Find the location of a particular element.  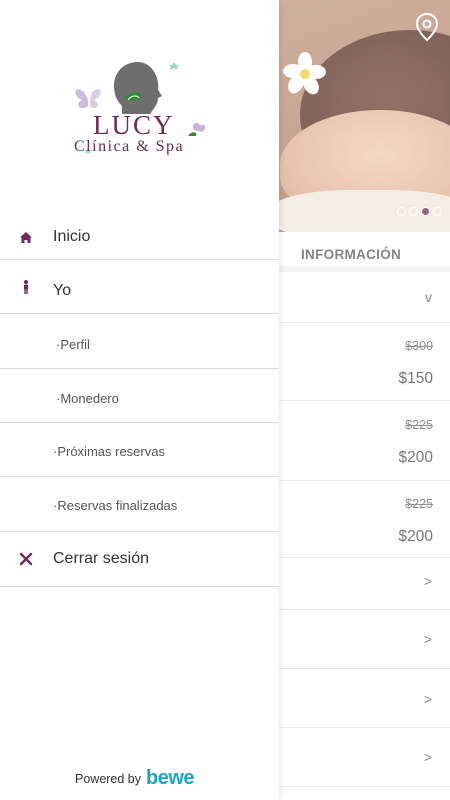

bewe-logo: bewe is located at coordinates (170, 778).